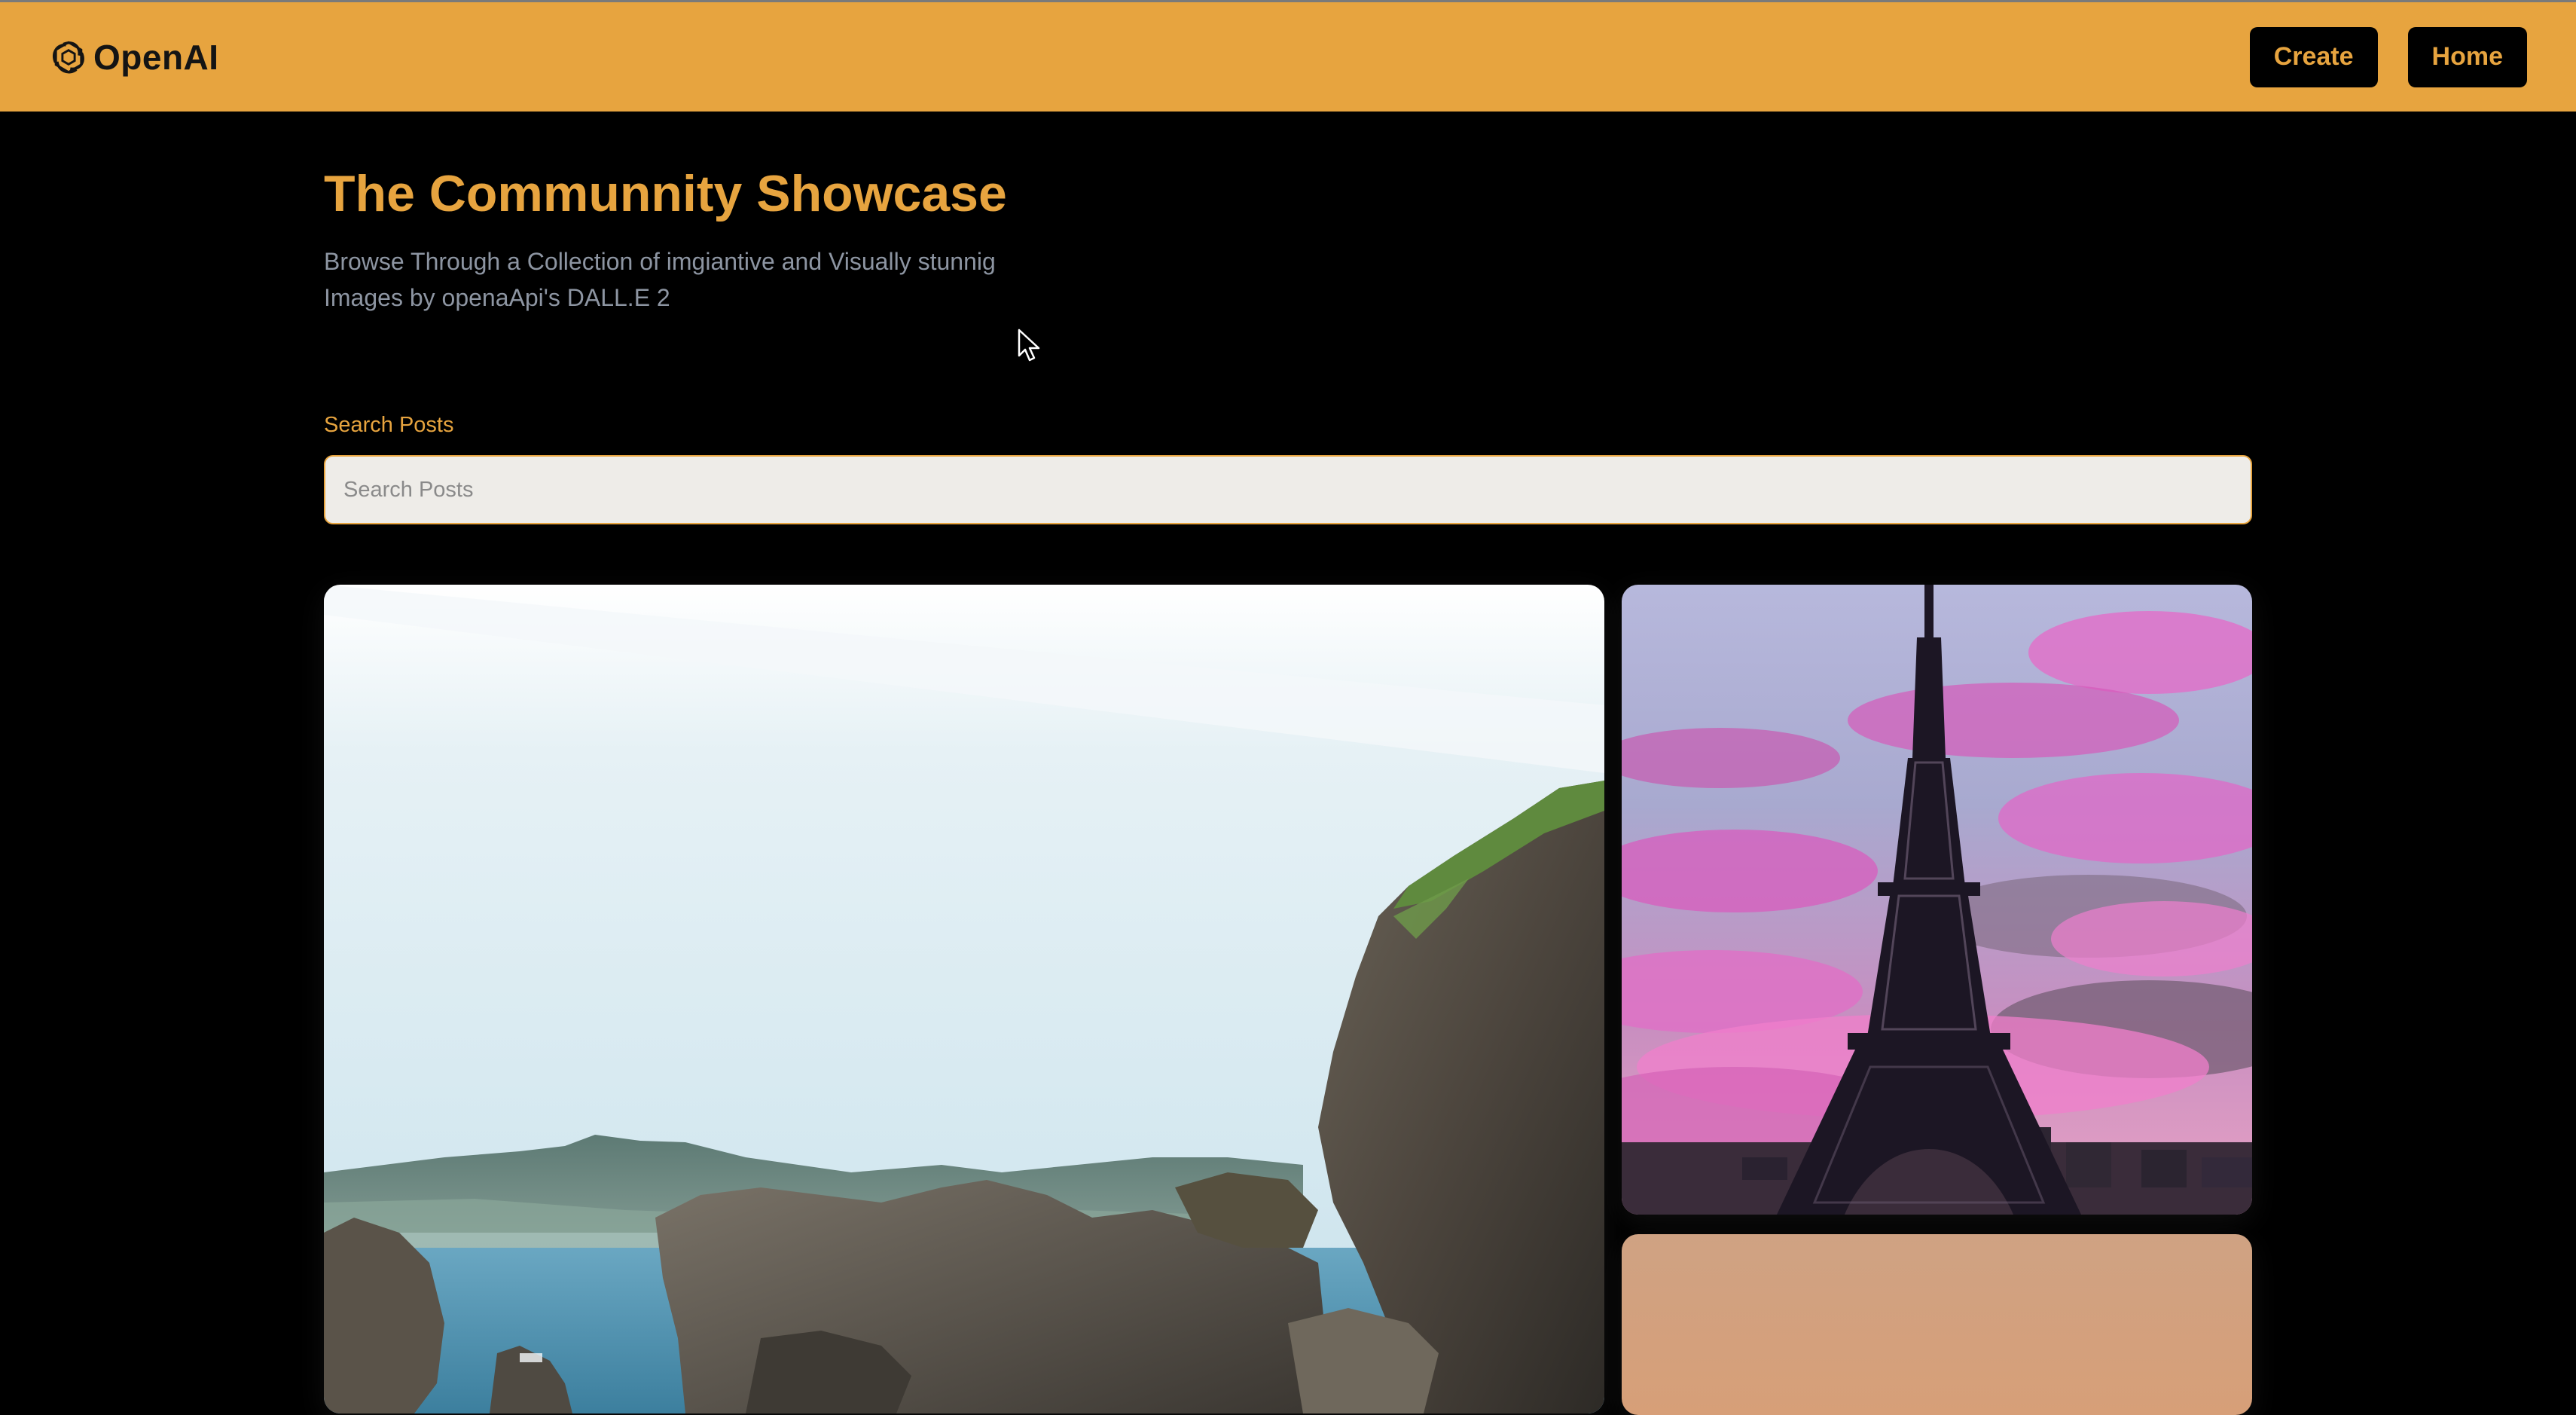  What do you see at coordinates (1937, 1324) in the screenshot?
I see `sunset-image` at bounding box center [1937, 1324].